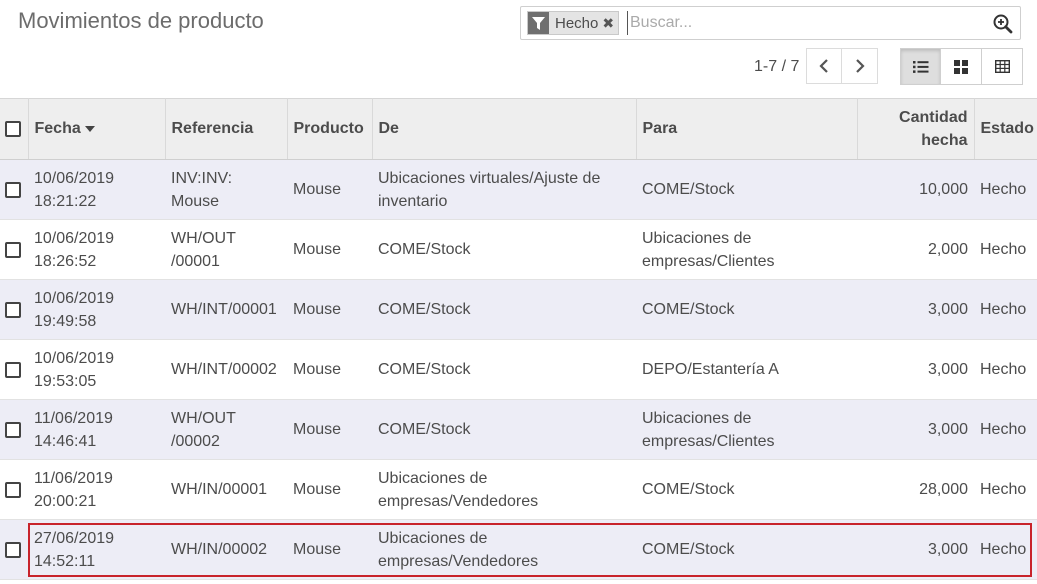 This screenshot has width=1037, height=584. I want to click on search-input, so click(807, 23).